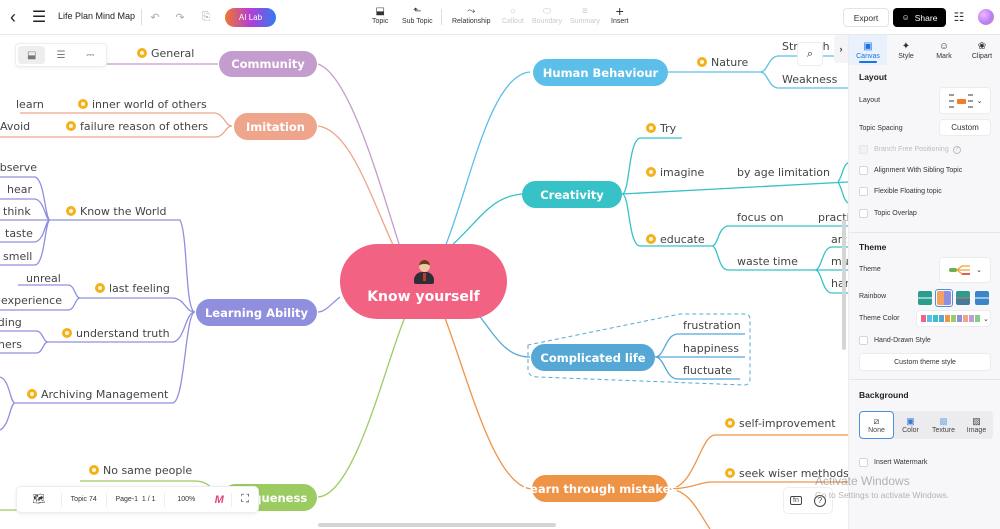 The height and width of the screenshot is (529, 1000). I want to click on format-painter-button: ⎘, so click(206, 17).